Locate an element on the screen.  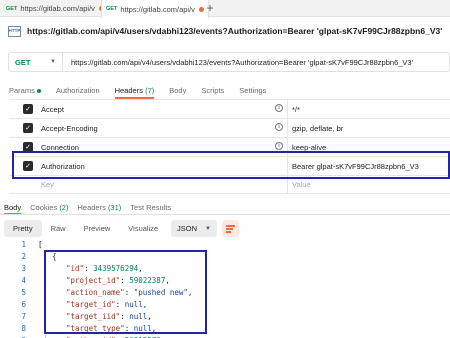
line-number: 4 is located at coordinates (23, 280).